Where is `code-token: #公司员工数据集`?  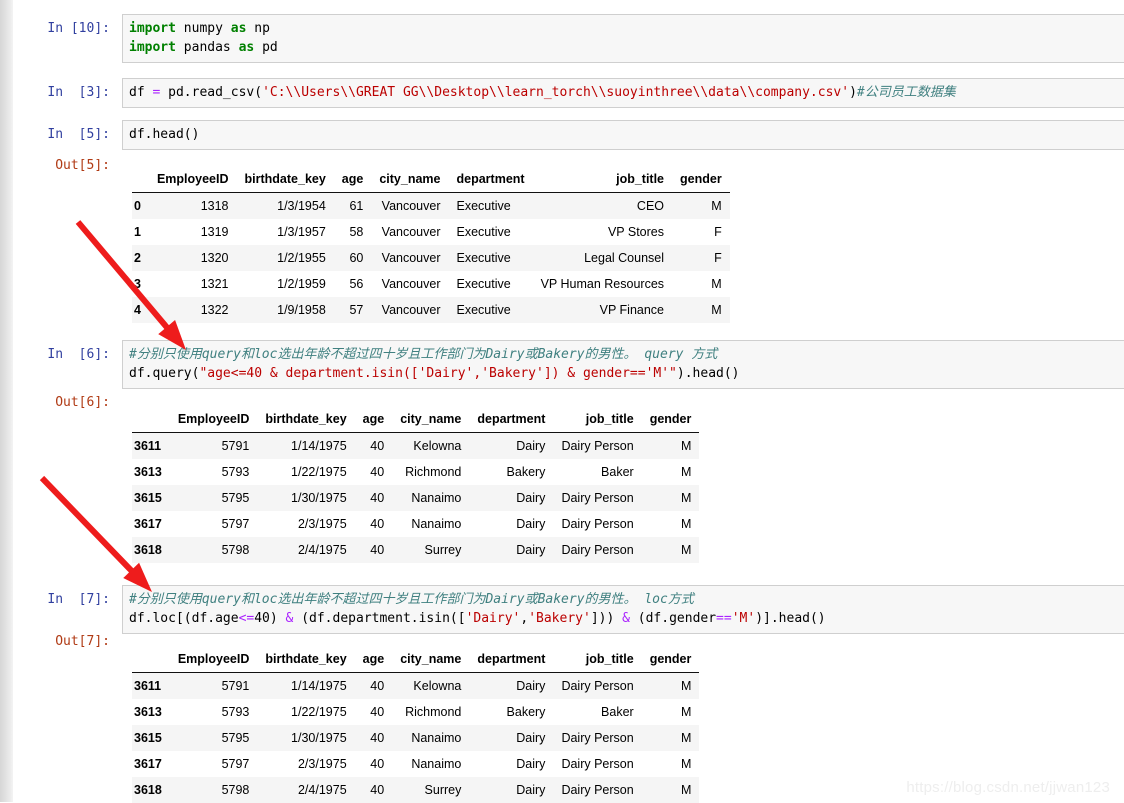 code-token: #公司员工数据集 is located at coordinates (906, 92).